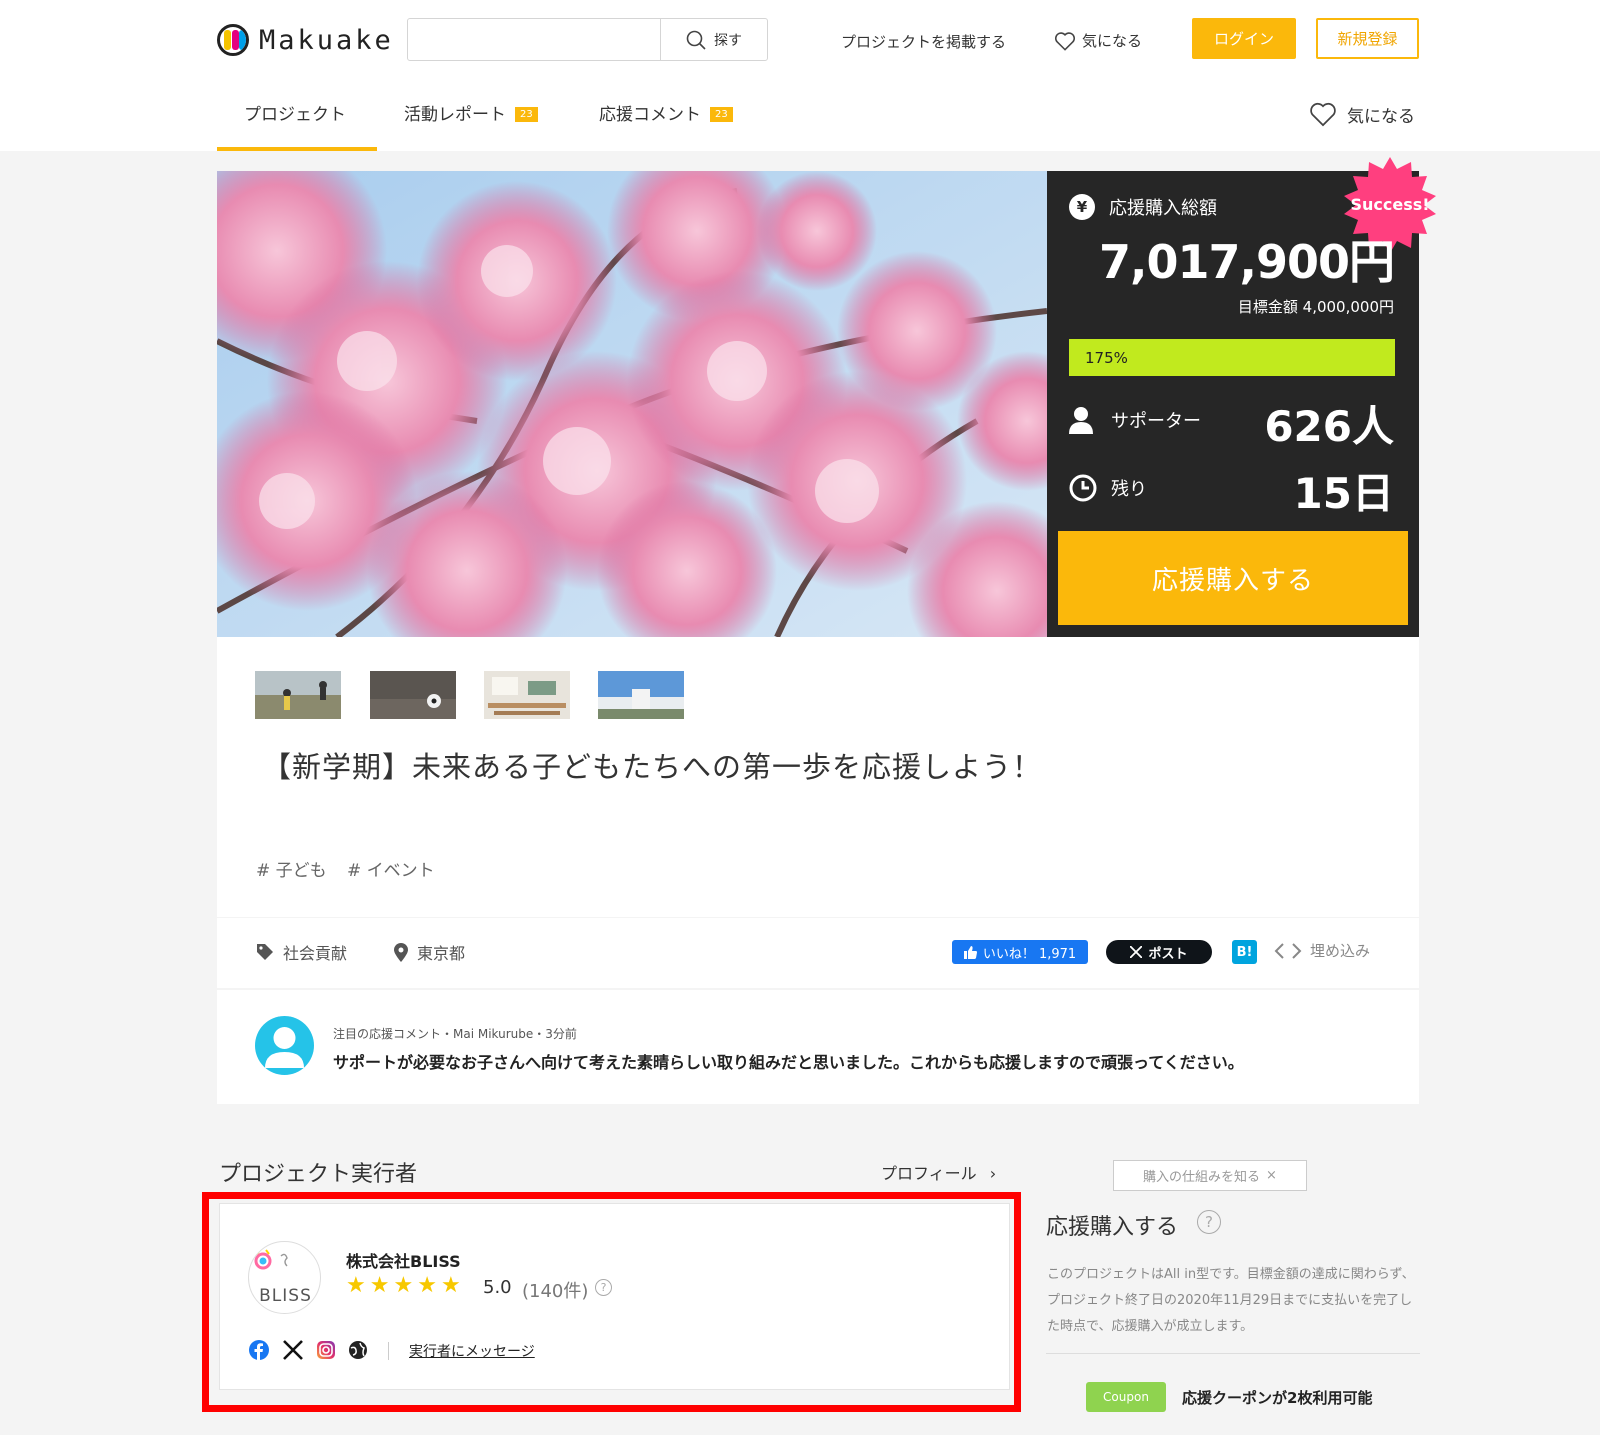 This screenshot has width=1600, height=1435. I want to click on supporters-row: サポーター, so click(1135, 420).